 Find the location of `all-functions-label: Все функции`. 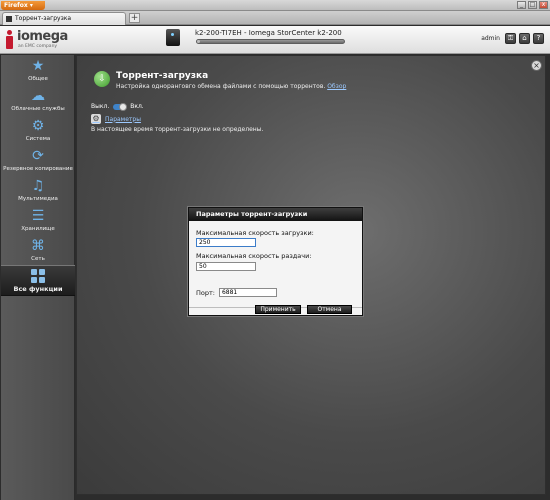

all-functions-label: Все функции is located at coordinates (38, 289).